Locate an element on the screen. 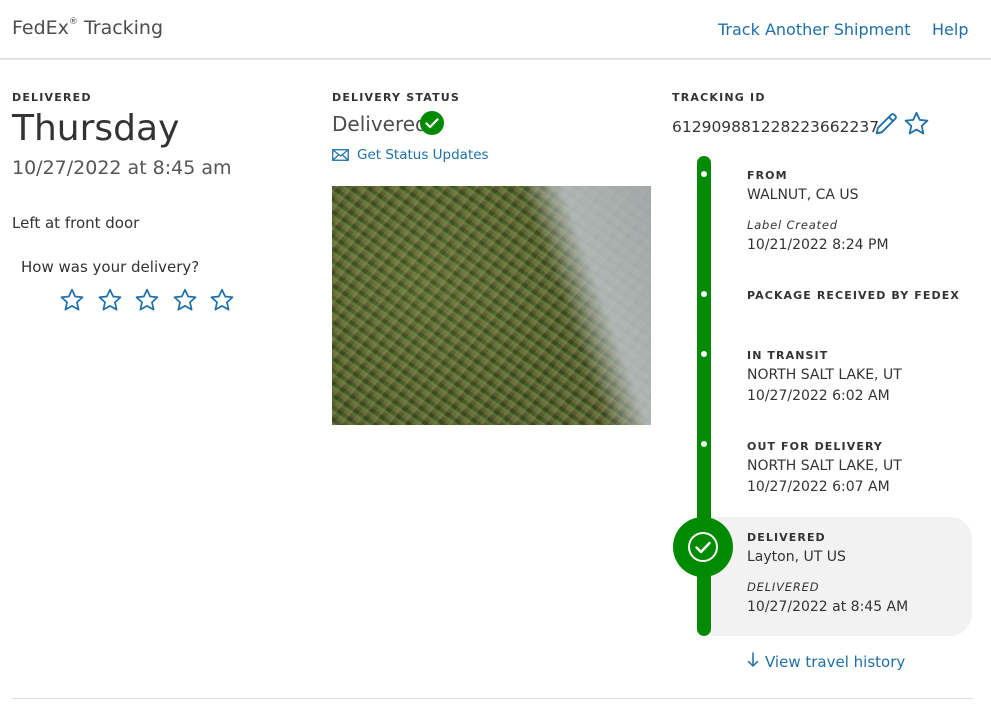  rating-star-1-icon is located at coordinates (72, 300).